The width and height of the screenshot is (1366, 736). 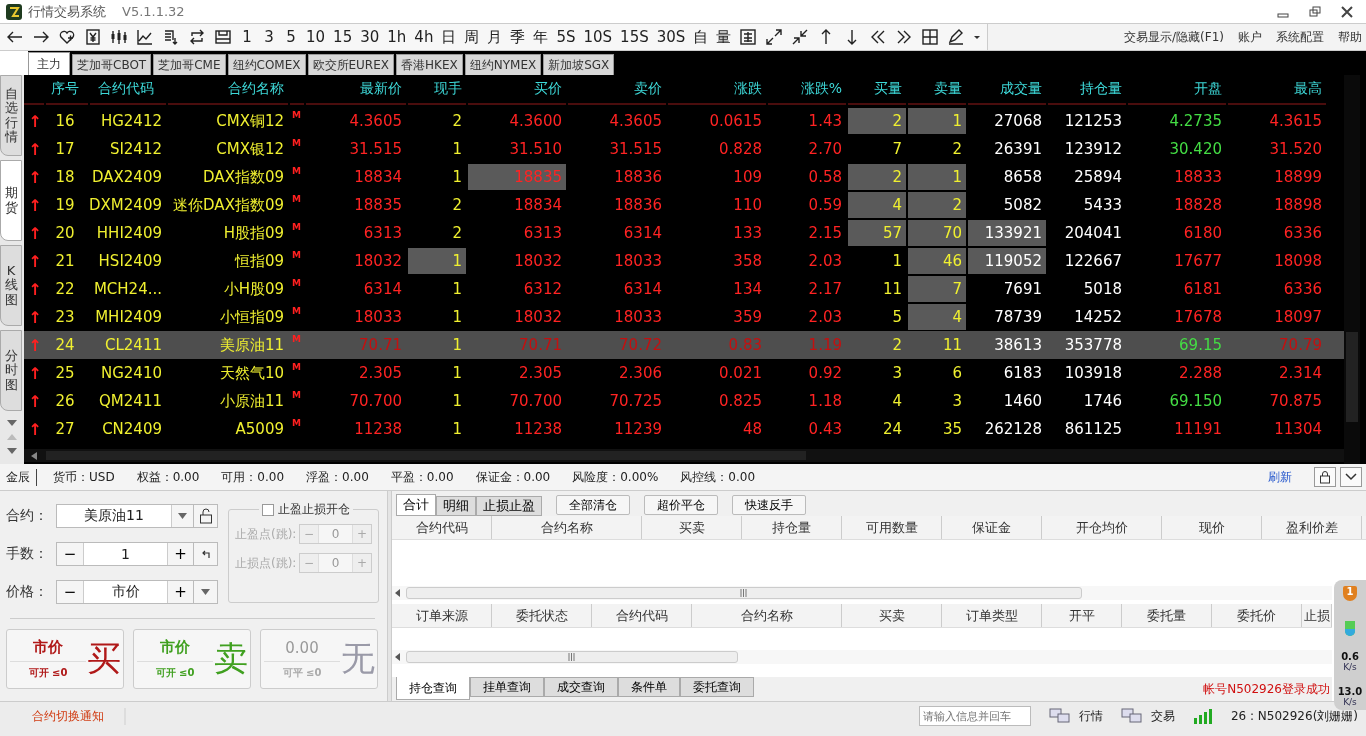 What do you see at coordinates (1102, 527) in the screenshot?
I see `column-header: 开仓均价` at bounding box center [1102, 527].